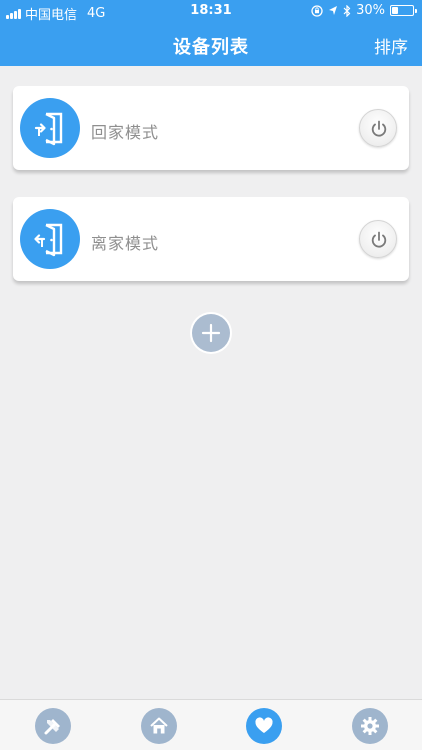 The width and height of the screenshot is (422, 750). I want to click on battery-percent: 30%, so click(370, 10).